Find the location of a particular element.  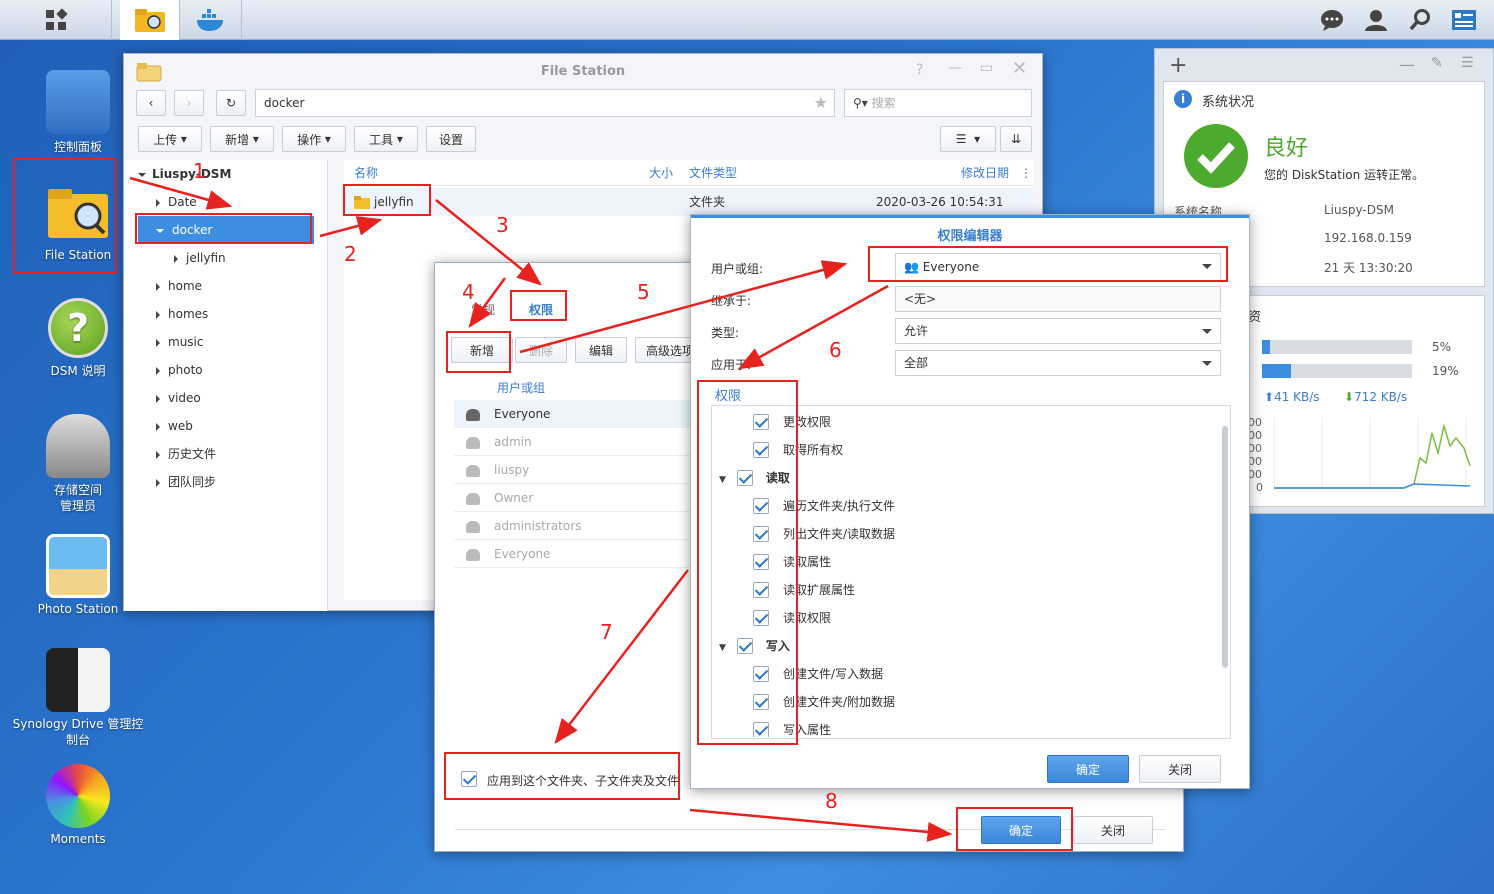

annotation-label: 8 is located at coordinates (831, 801).